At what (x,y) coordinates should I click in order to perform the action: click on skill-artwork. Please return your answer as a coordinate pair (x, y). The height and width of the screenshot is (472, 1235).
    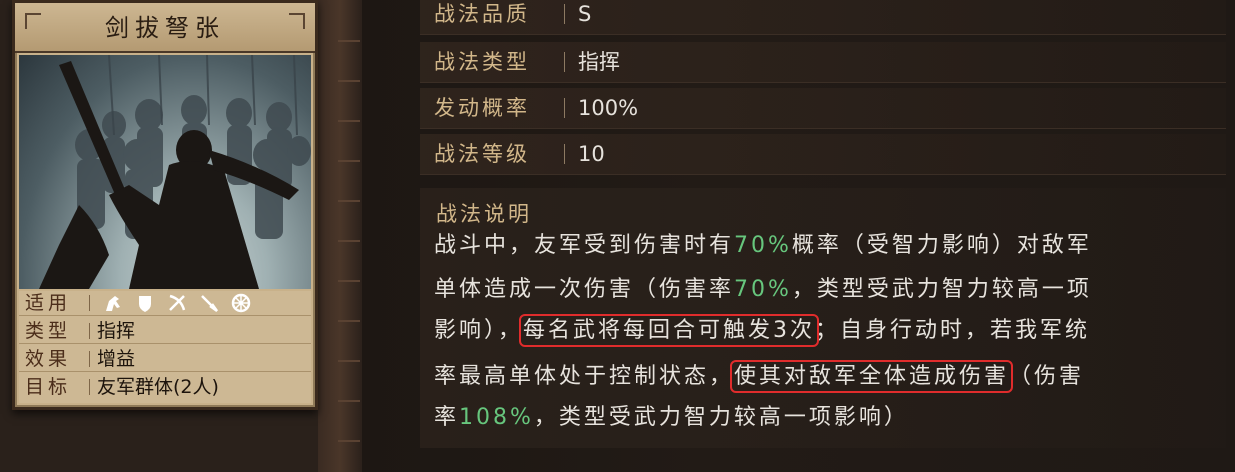
    Looking at the image, I should click on (165, 172).